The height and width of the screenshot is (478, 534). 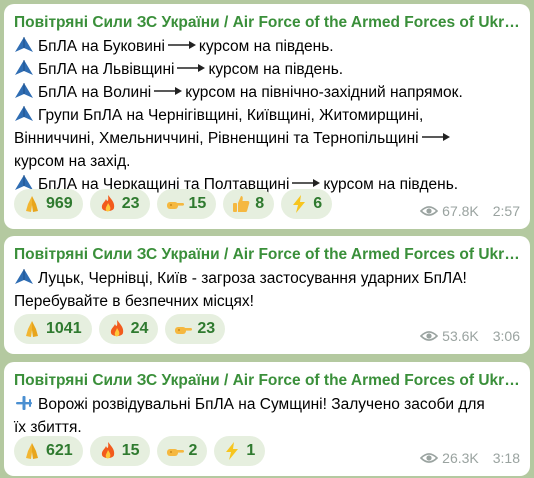 I want to click on line-text: Перебувайте в безпечних місцях!, so click(x=134, y=301).